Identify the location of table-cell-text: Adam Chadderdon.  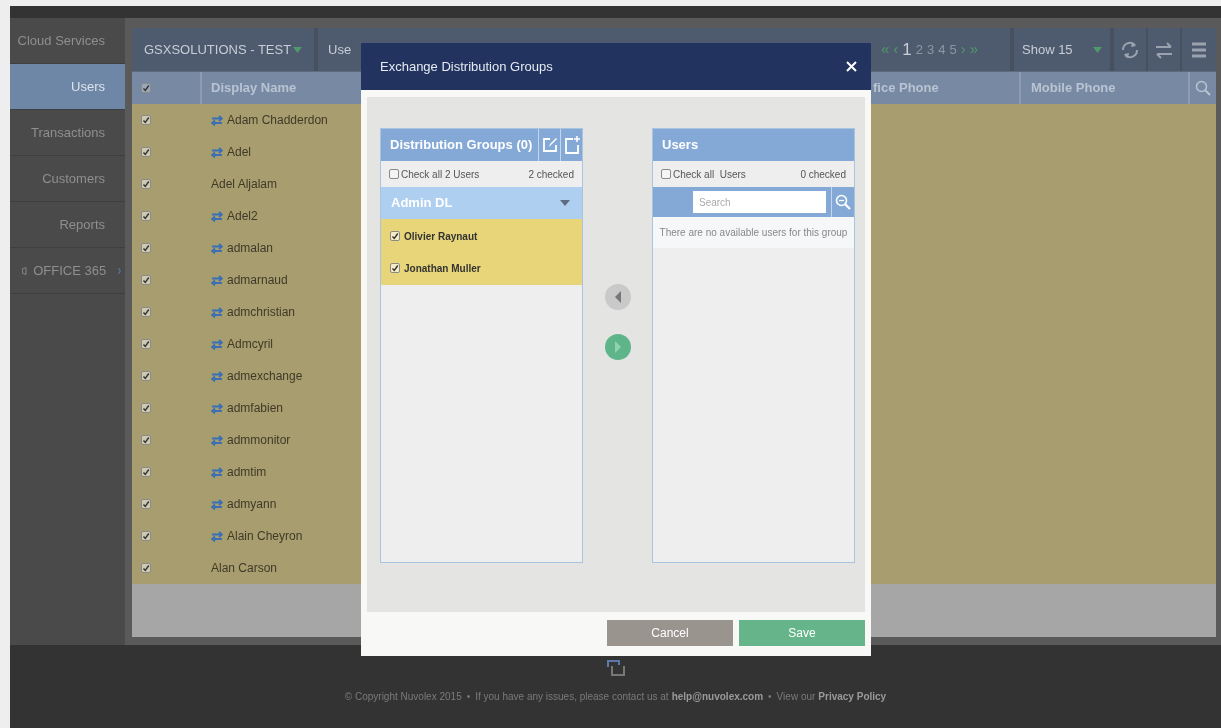
(277, 120).